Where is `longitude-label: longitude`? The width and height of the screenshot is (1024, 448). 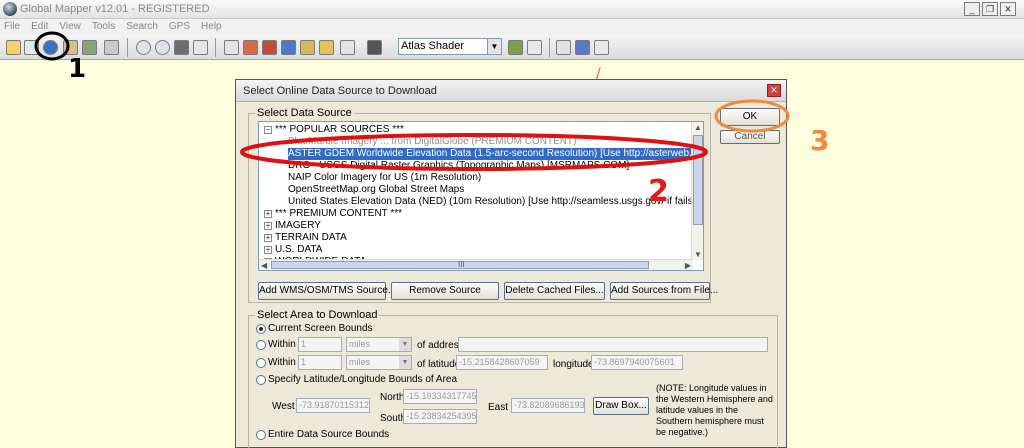
longitude-label: longitude is located at coordinates (573, 364).